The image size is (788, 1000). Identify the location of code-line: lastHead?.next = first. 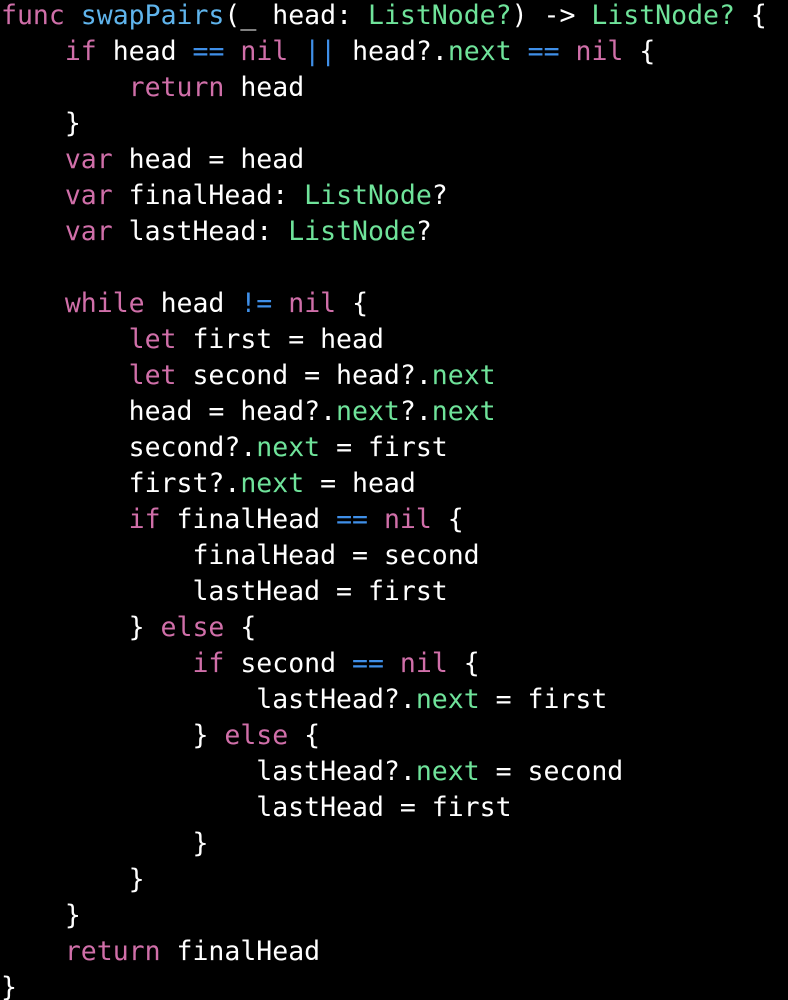
(384, 700).